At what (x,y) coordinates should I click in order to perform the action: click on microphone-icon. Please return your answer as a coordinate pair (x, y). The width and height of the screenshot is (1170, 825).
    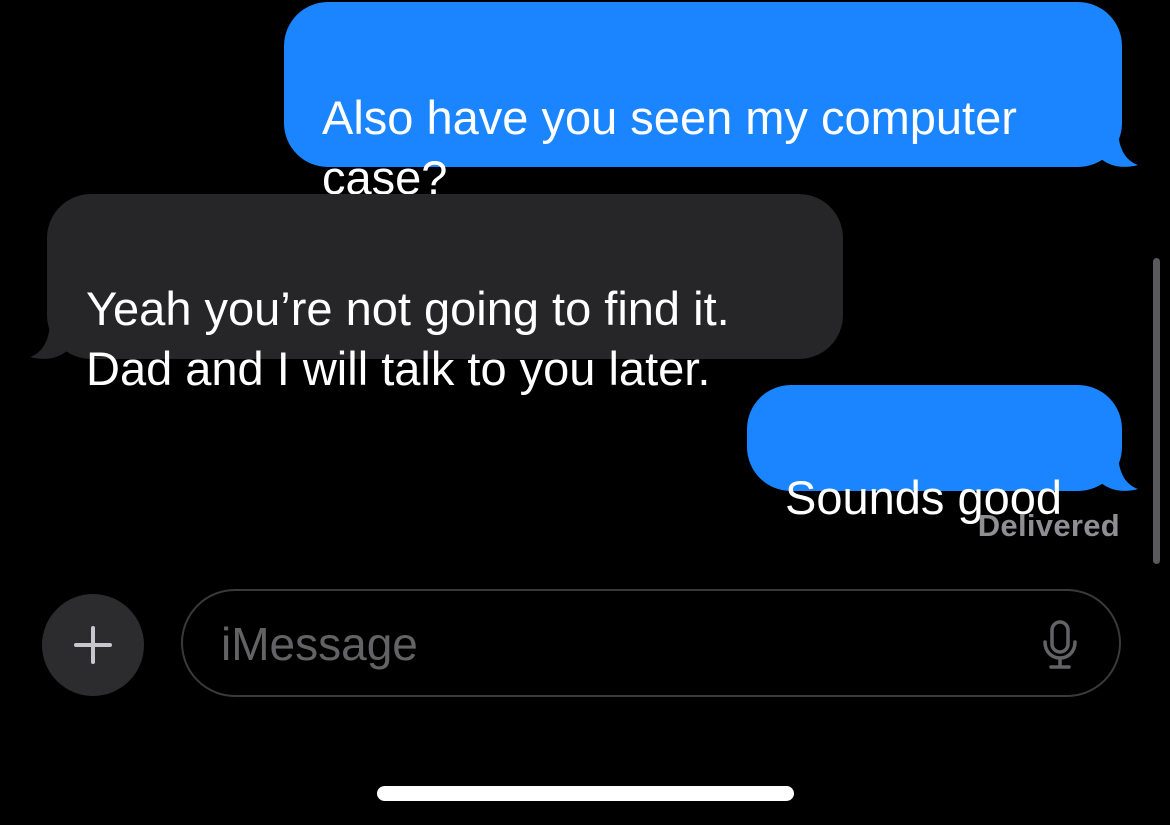
    Looking at the image, I should click on (1060, 645).